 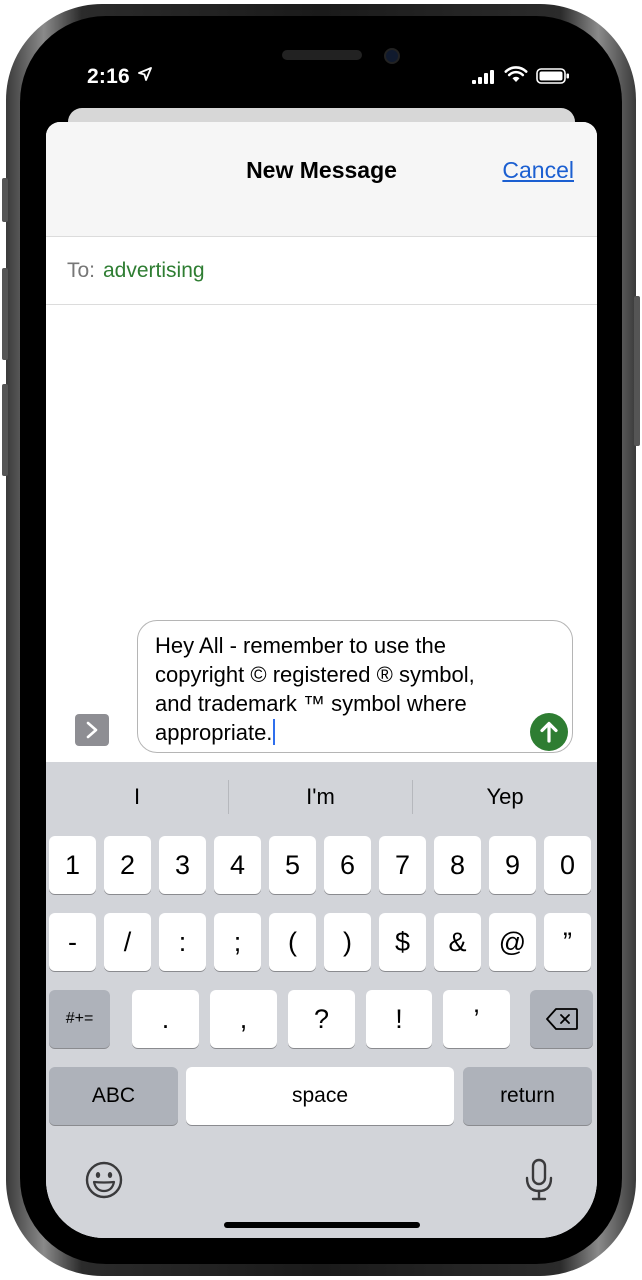 I want to click on abc-key: ABC, so click(x=113, y=1096).